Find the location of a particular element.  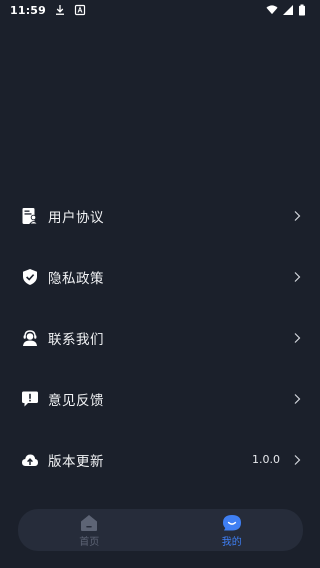

tab-label: 首页 is located at coordinates (89, 542).